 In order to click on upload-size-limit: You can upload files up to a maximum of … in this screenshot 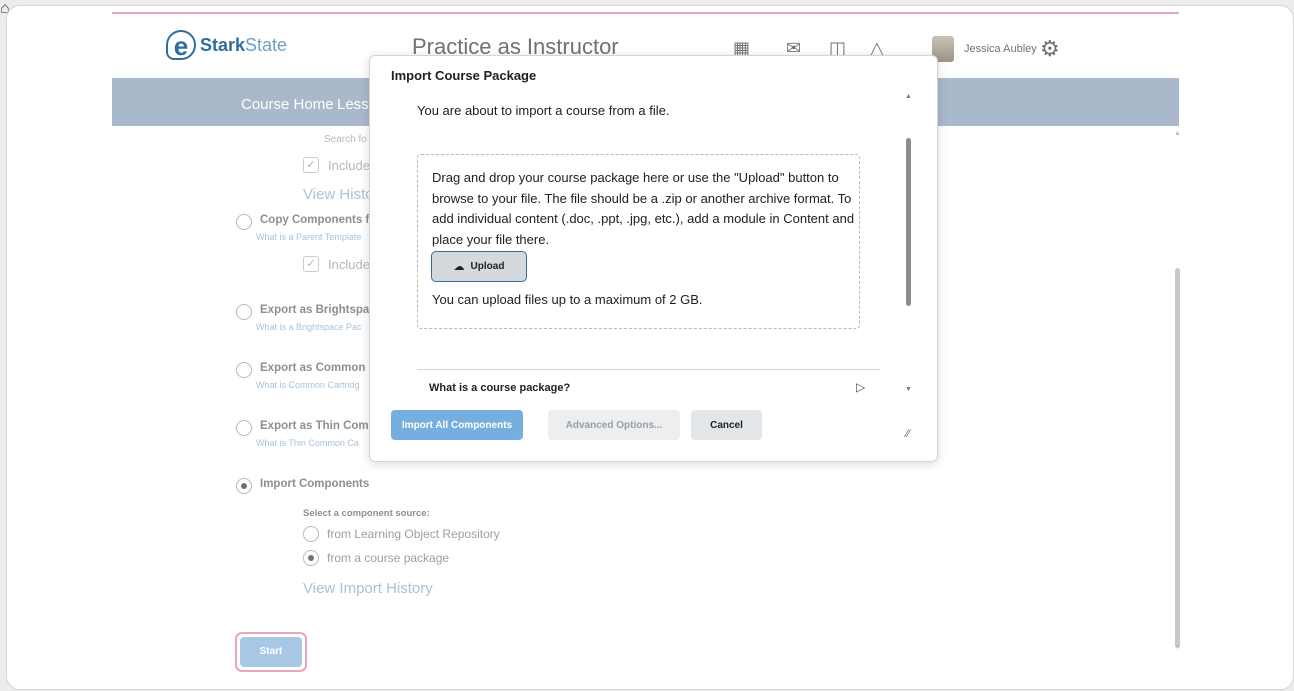, I will do `click(567, 299)`.